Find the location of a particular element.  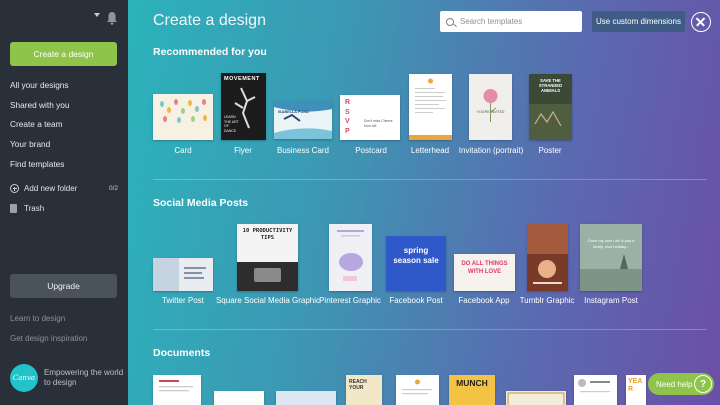

template-card is located at coordinates (183, 117).